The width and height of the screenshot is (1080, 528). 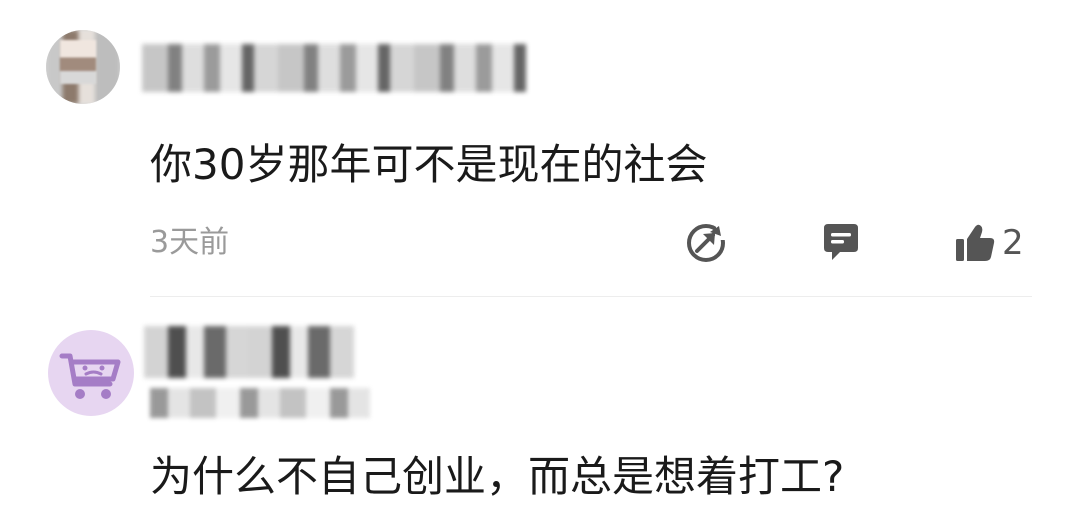 What do you see at coordinates (78, 62) in the screenshot?
I see `avatar-image-detail` at bounding box center [78, 62].